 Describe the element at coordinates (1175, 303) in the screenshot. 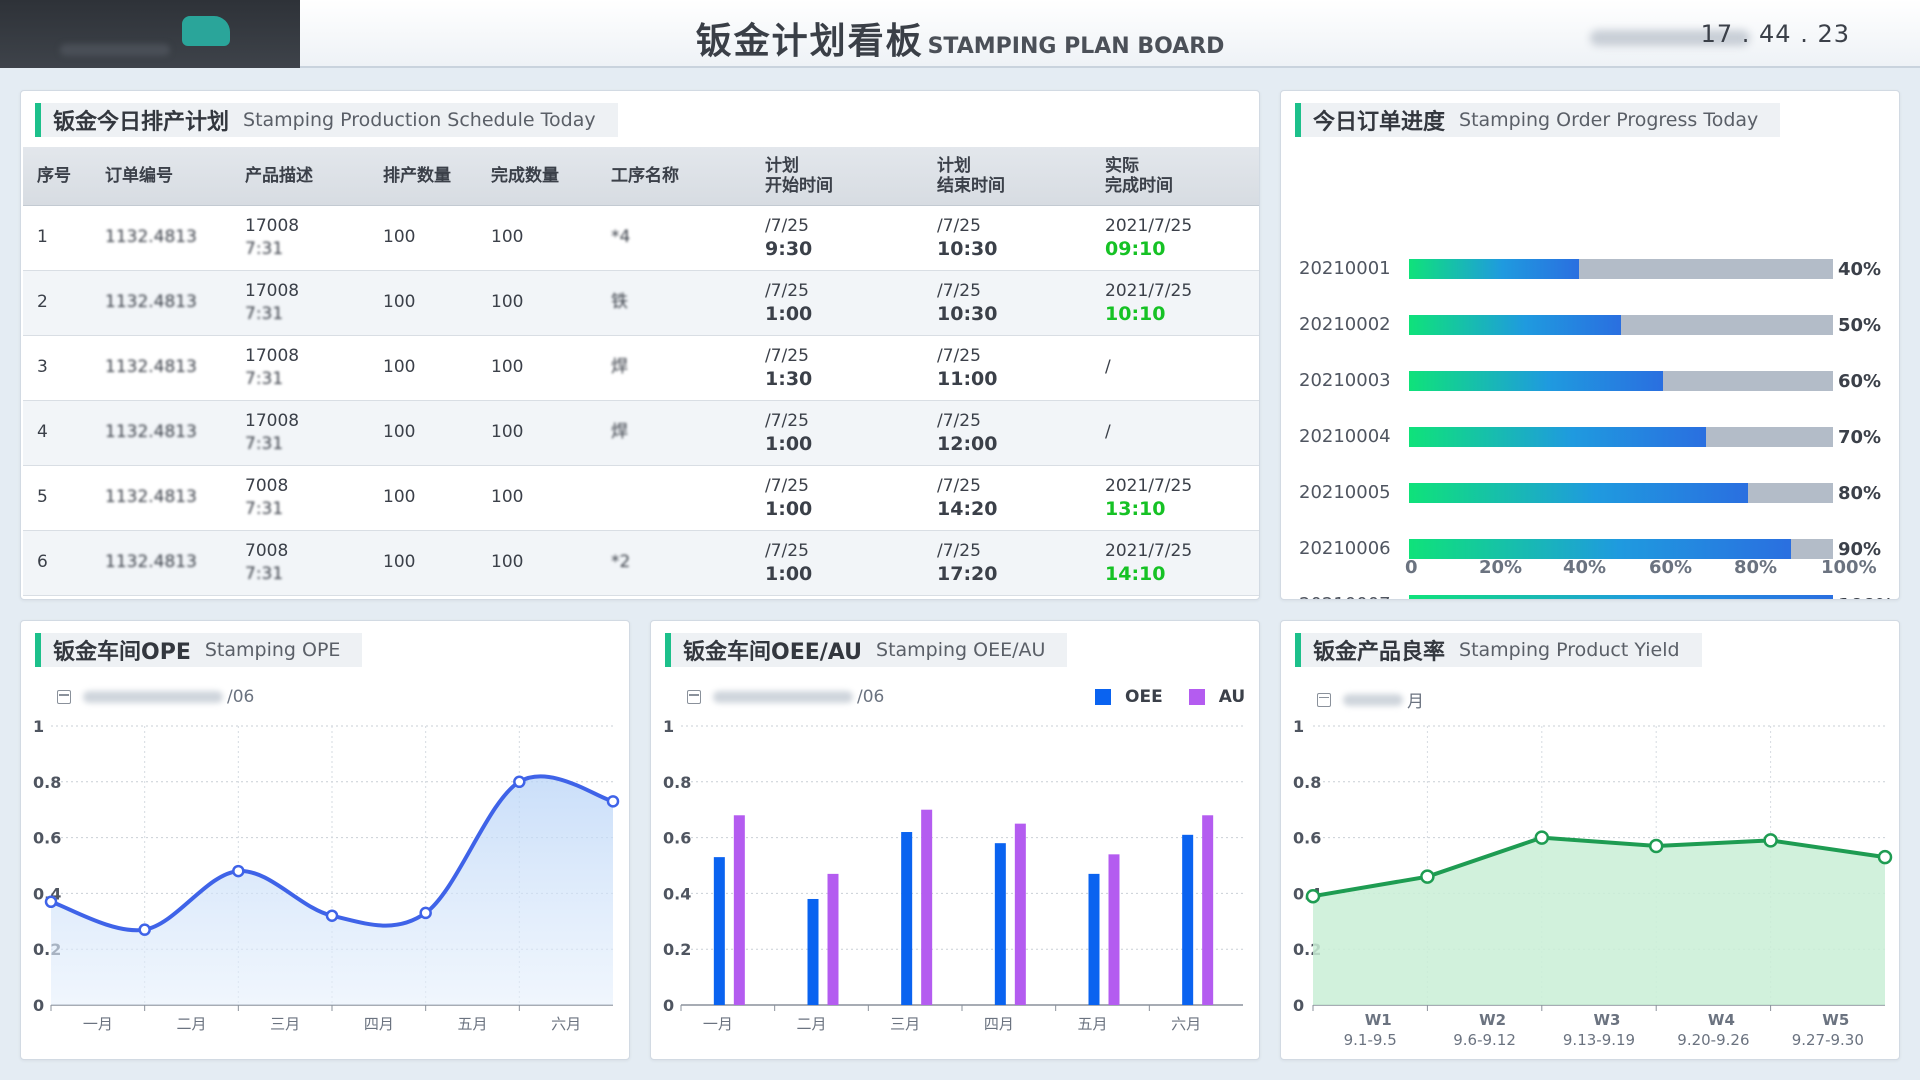

I see `cell-actual: 2021/7/25 10:10` at that location.